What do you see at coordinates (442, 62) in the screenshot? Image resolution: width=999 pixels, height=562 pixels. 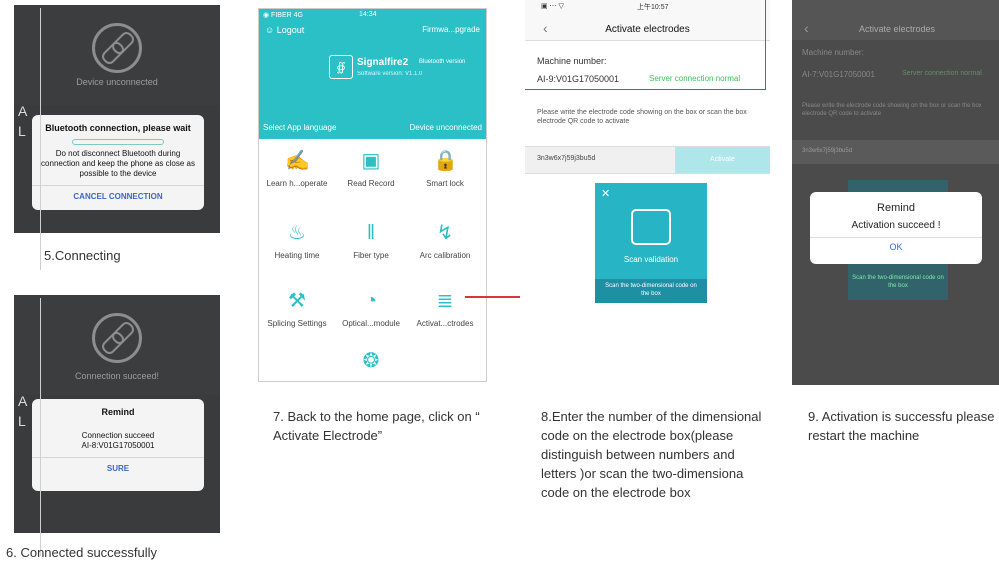 I see `device-version-type: Bluetooth version` at bounding box center [442, 62].